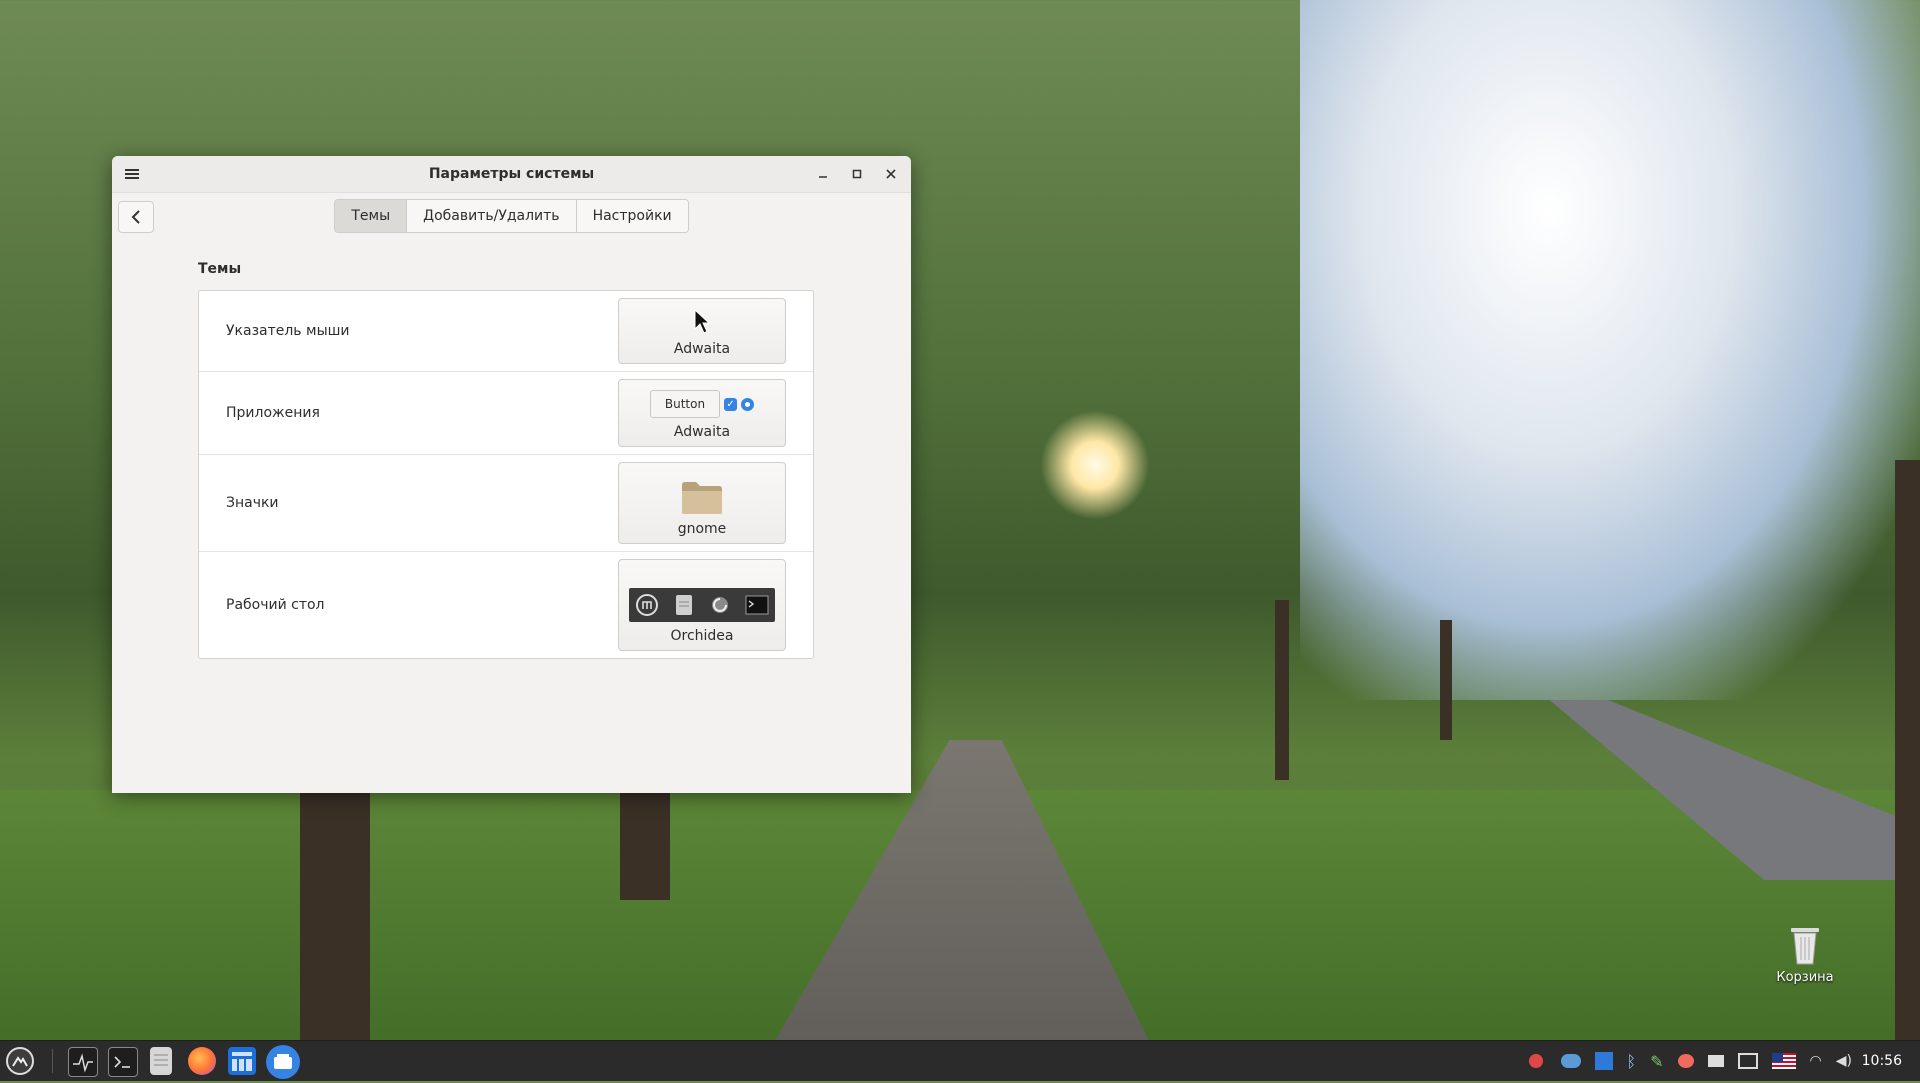 This screenshot has height=1083, width=1920. Describe the element at coordinates (685, 404) in the screenshot. I see `preview-button: Button` at that location.